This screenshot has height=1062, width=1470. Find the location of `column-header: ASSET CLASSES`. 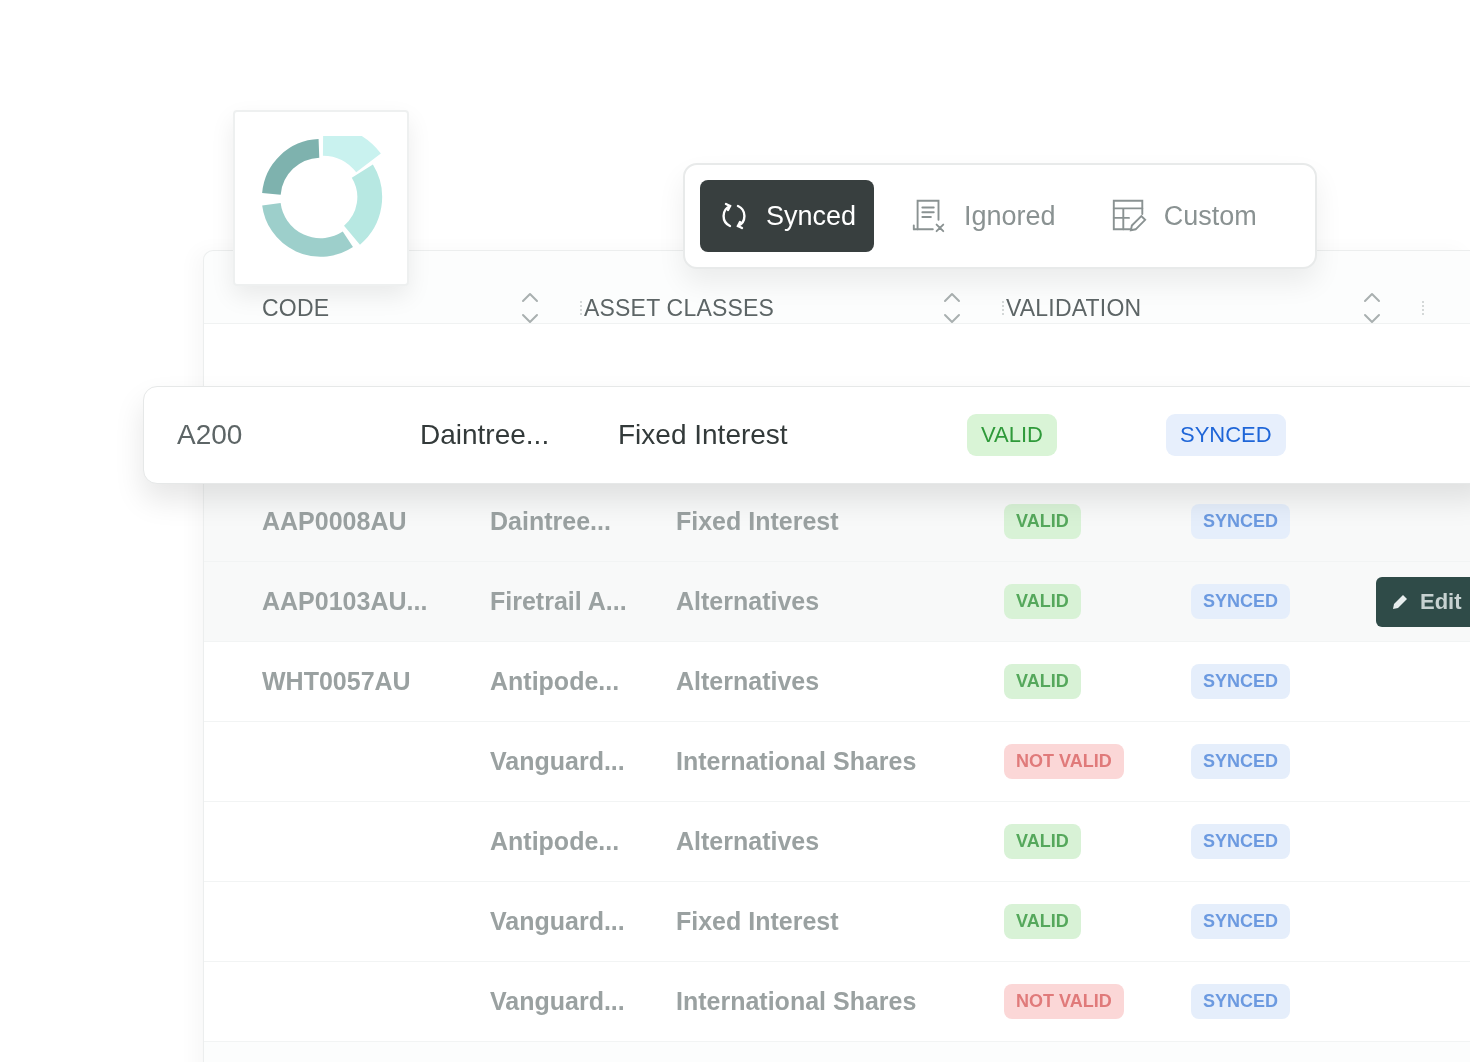

column-header: ASSET CLASSES is located at coordinates (680, 308).